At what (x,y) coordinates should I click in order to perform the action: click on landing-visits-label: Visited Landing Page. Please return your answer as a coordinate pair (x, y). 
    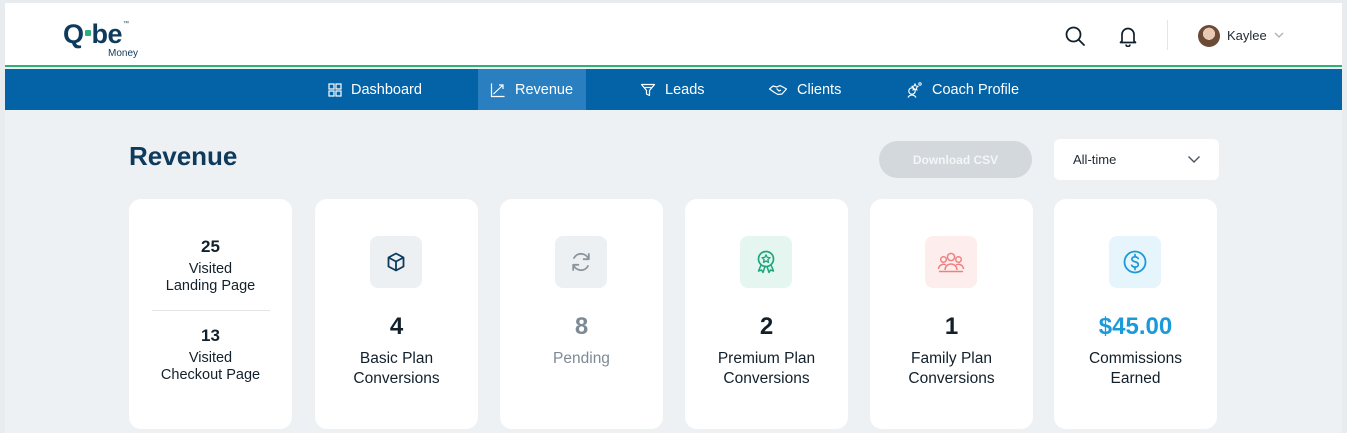
    Looking at the image, I should click on (210, 278).